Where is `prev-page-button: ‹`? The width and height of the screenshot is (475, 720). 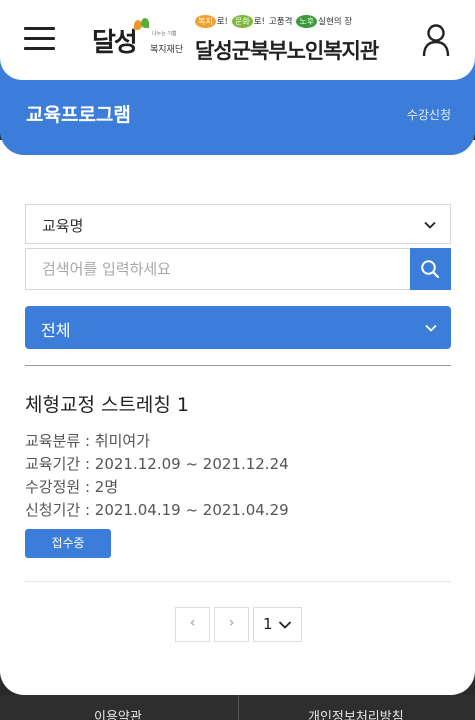 prev-page-button: ‹ is located at coordinates (192, 624).